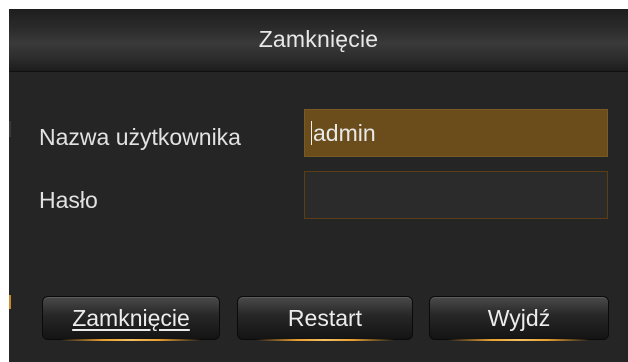 This screenshot has width=628, height=362. Describe the element at coordinates (344, 133) in the screenshot. I see `username-value: admin` at that location.